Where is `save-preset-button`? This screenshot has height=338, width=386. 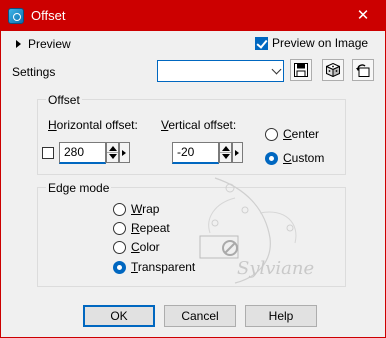 save-preset-button is located at coordinates (301, 70).